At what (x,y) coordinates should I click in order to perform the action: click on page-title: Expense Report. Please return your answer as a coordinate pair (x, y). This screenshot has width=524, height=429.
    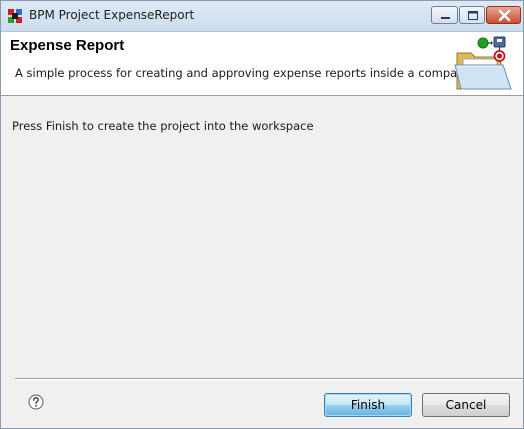
    Looking at the image, I should click on (67, 45).